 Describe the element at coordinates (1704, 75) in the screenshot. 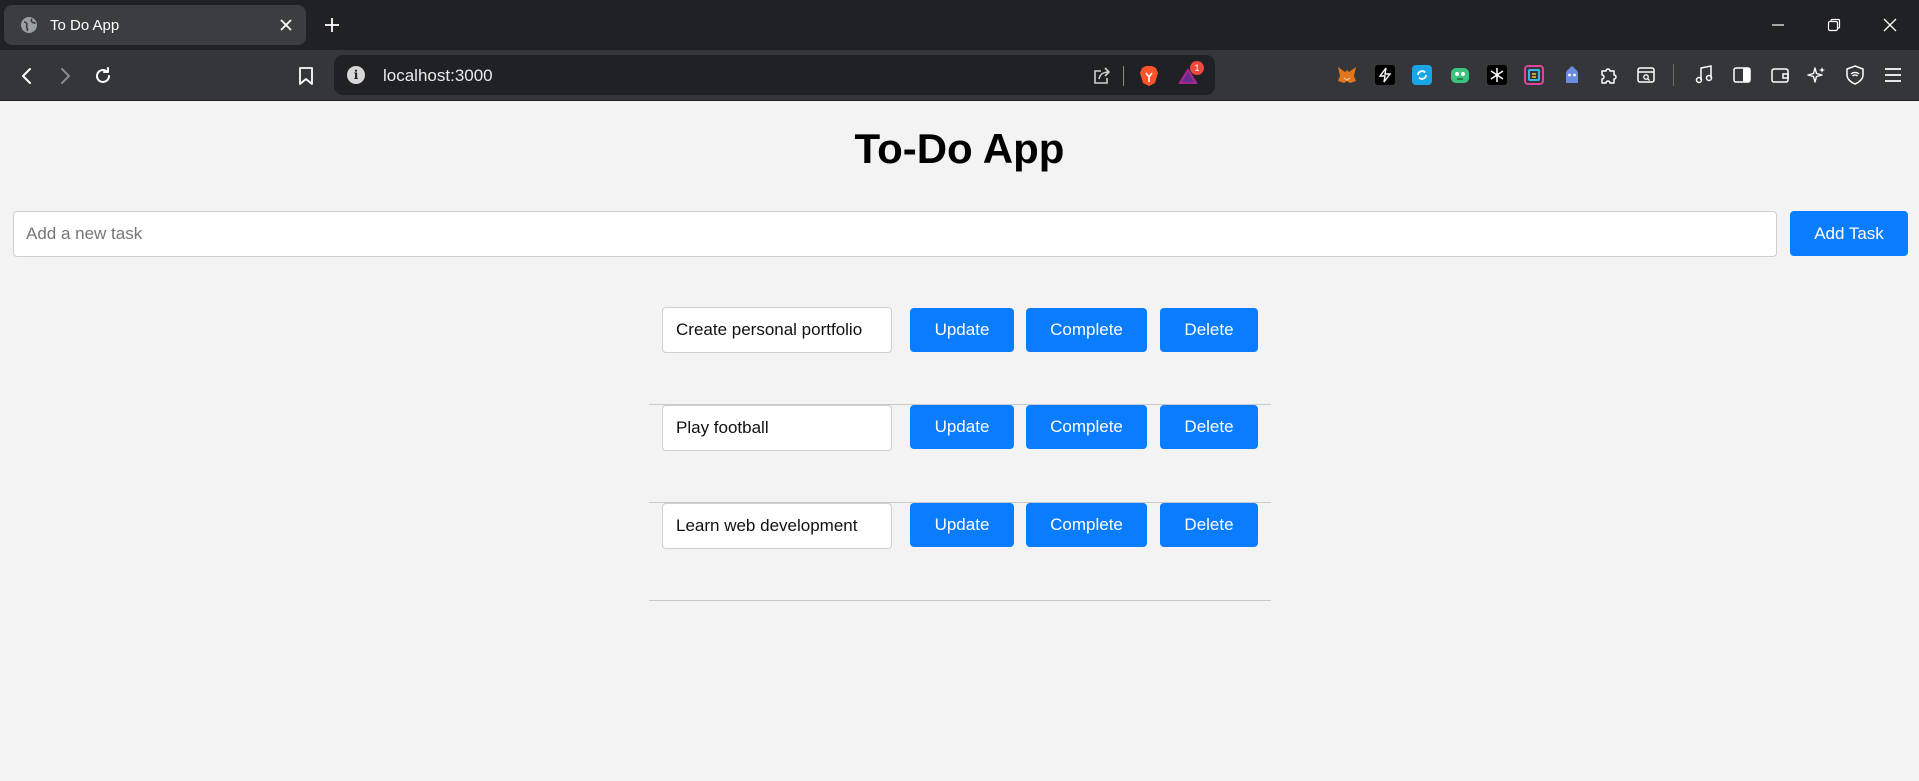

I see `media-music-icon` at that location.